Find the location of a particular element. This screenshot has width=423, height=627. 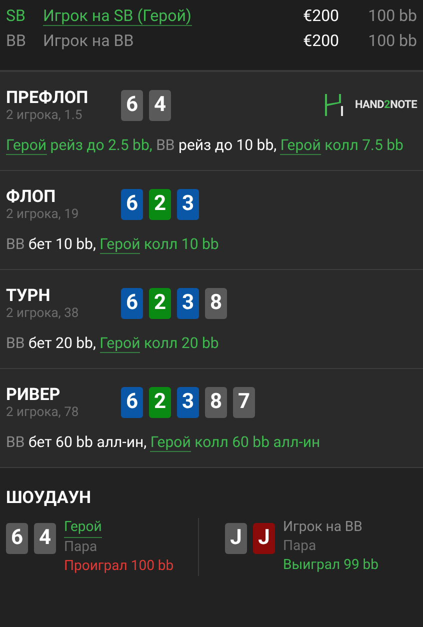

action-text: бет 10 bb, is located at coordinates (62, 244).